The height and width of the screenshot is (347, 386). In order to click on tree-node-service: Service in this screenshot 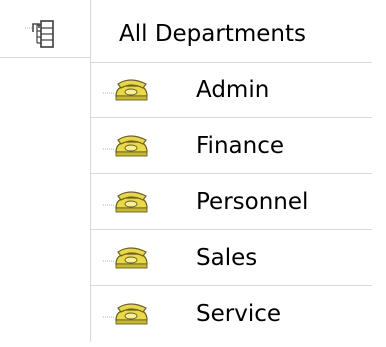, I will do `click(231, 314)`.